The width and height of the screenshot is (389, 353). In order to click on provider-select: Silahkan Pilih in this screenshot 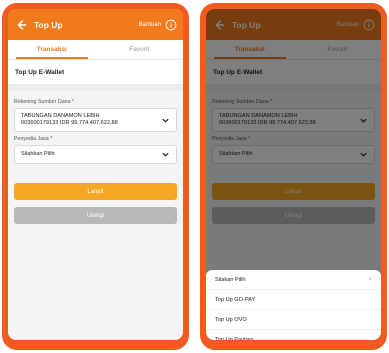, I will do `click(95, 154)`.